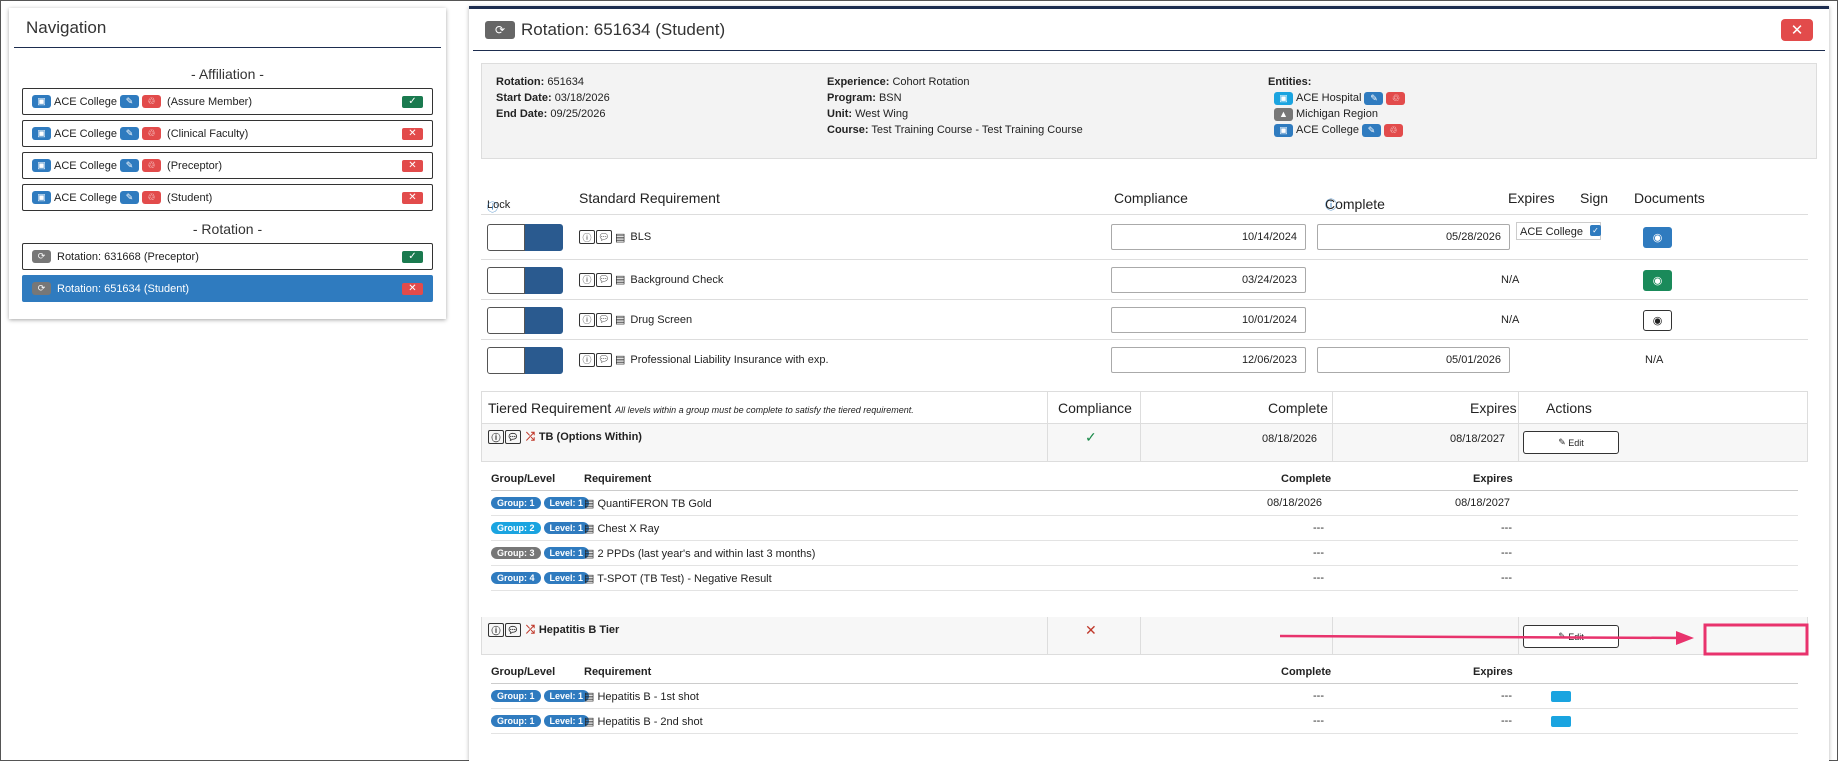  What do you see at coordinates (210, 101) in the screenshot?
I see `affiliation-role: (Assure Member)` at bounding box center [210, 101].